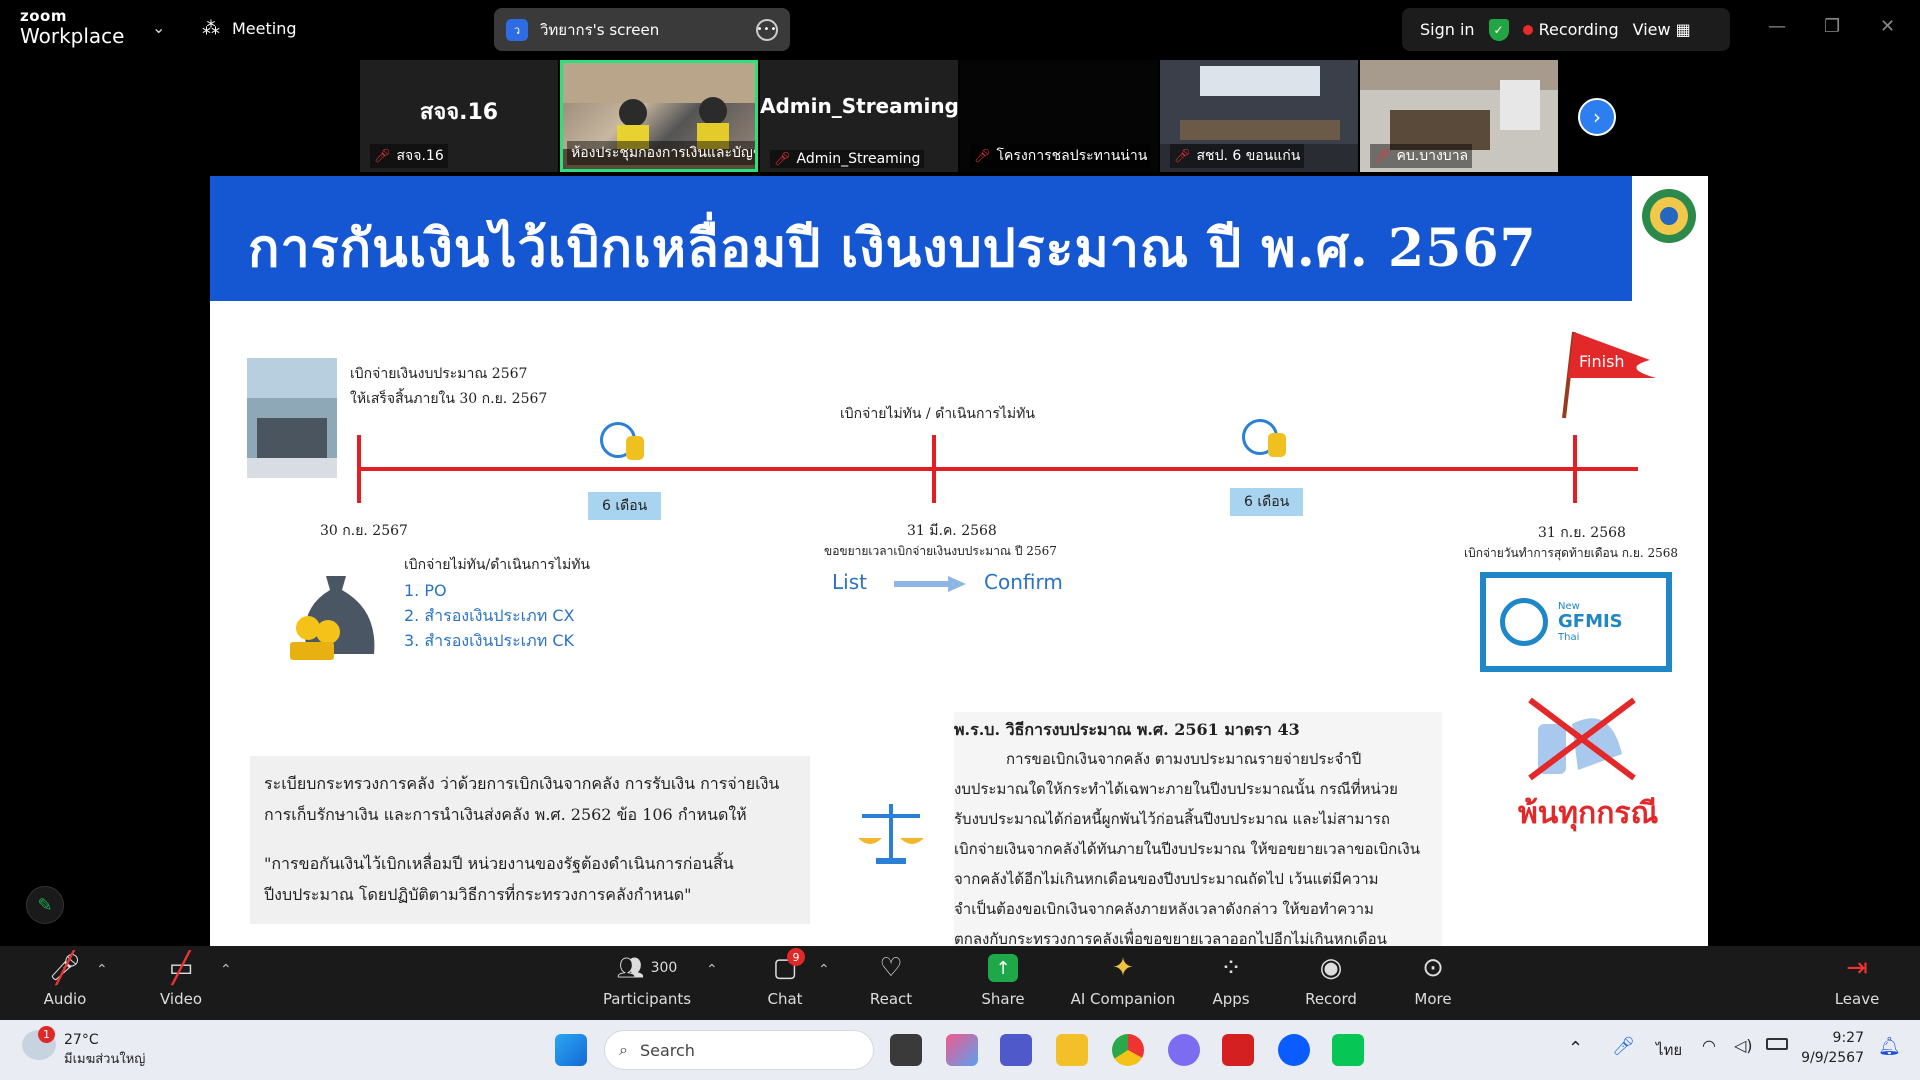 The height and width of the screenshot is (1080, 1920). Describe the element at coordinates (1459, 116) in the screenshot. I see `participant-tile: 🎤︎ คบ.บางบาล` at that location.